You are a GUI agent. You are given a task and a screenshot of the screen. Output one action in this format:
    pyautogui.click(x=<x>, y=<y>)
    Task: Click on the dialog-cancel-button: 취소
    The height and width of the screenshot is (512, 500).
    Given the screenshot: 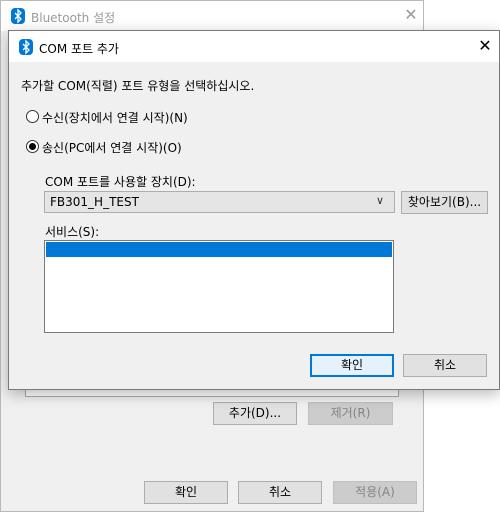 What is the action you would take?
    pyautogui.click(x=445, y=365)
    